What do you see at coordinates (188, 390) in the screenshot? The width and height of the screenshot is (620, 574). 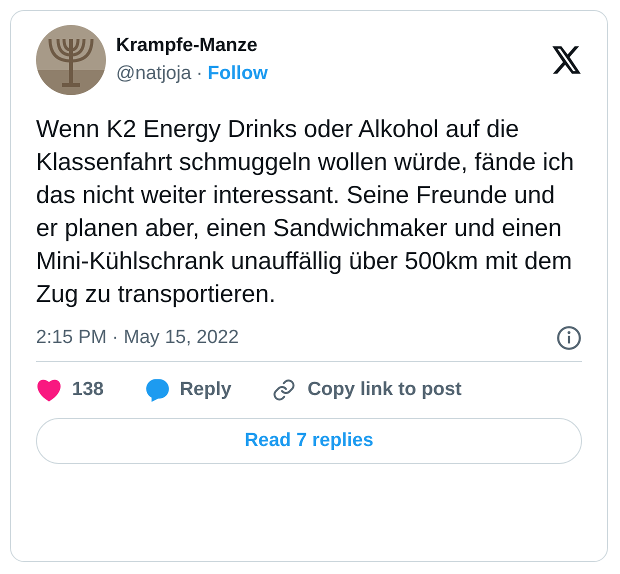 I see `reply-button: Reply` at bounding box center [188, 390].